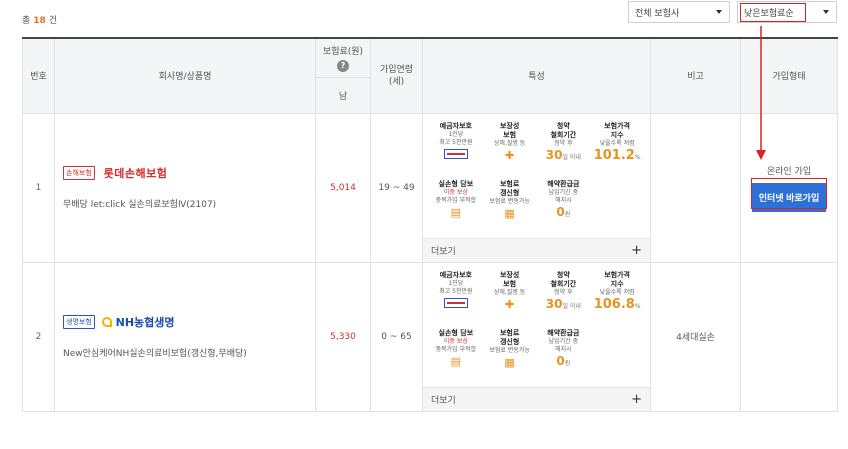 This screenshot has height=449, width=848. Describe the element at coordinates (443, 251) in the screenshot. I see `more-label: 더보기` at that location.